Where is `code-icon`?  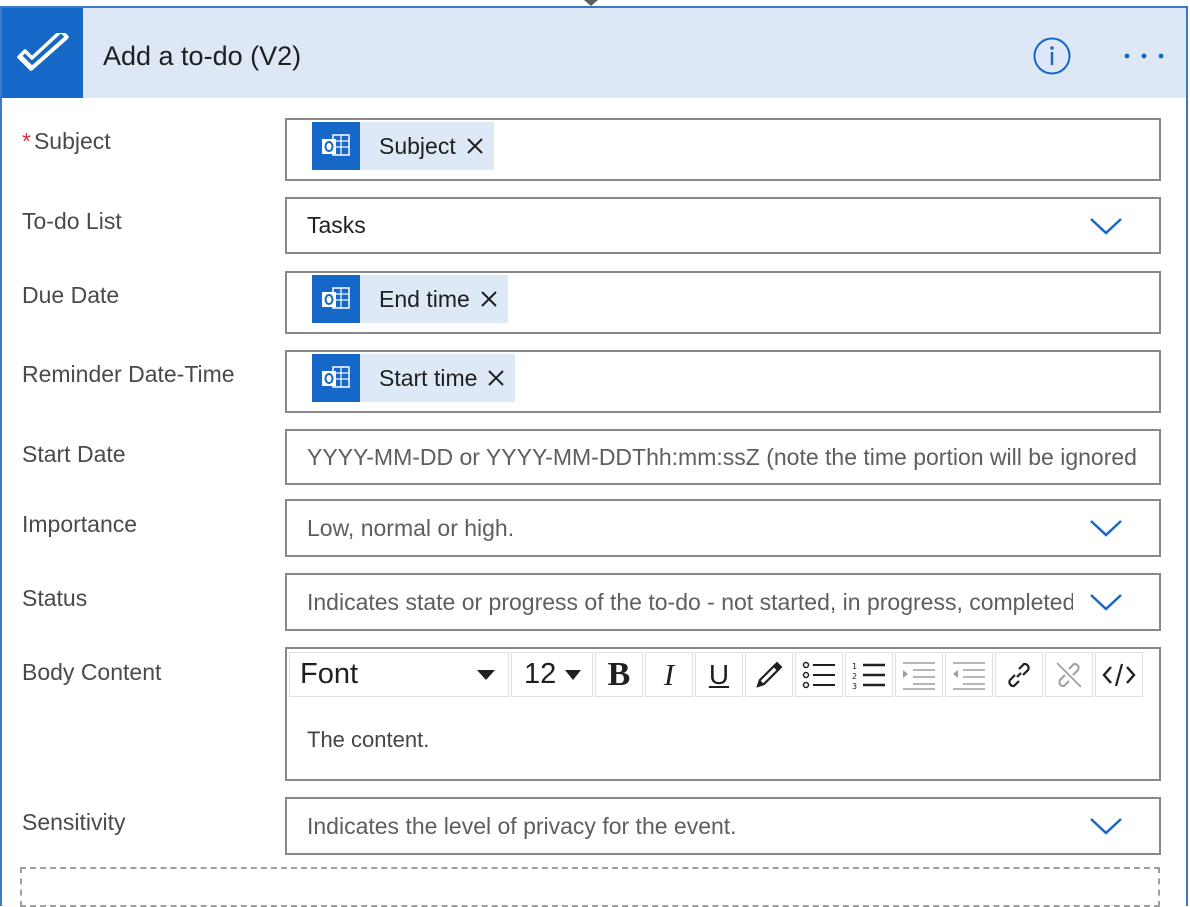 code-icon is located at coordinates (1119, 674).